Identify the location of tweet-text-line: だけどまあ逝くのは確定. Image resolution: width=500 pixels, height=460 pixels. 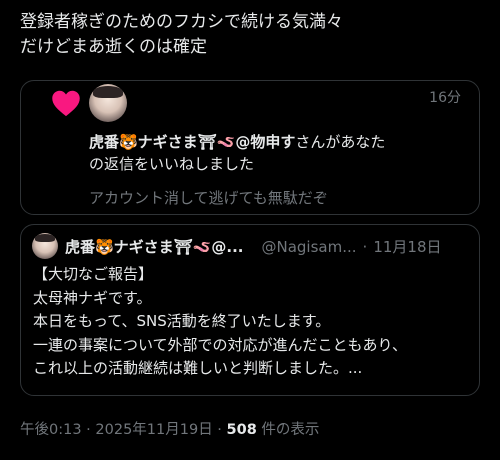
(113, 47).